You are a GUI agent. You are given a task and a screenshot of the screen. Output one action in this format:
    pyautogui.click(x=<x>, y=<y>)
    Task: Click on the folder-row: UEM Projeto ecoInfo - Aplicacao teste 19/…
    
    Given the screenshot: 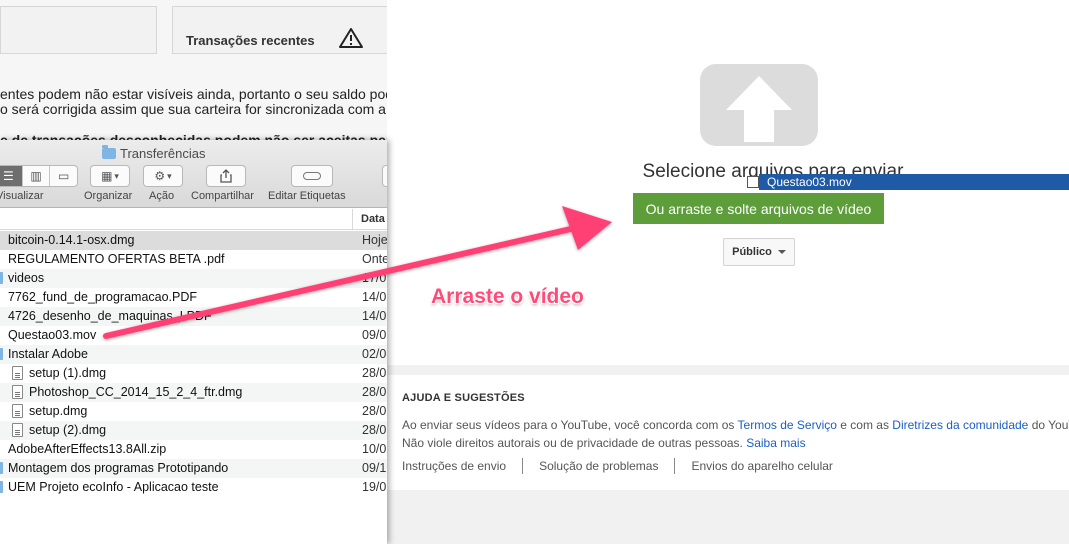 What is the action you would take?
    pyautogui.click(x=193, y=487)
    